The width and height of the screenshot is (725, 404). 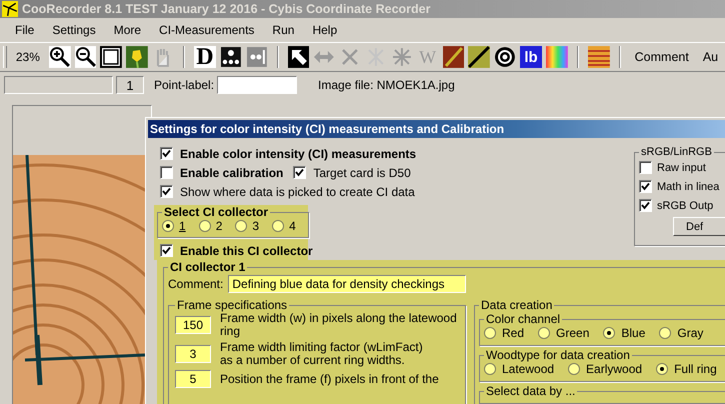 What do you see at coordinates (479, 57) in the screenshot?
I see `diagonal-line-icon` at bounding box center [479, 57].